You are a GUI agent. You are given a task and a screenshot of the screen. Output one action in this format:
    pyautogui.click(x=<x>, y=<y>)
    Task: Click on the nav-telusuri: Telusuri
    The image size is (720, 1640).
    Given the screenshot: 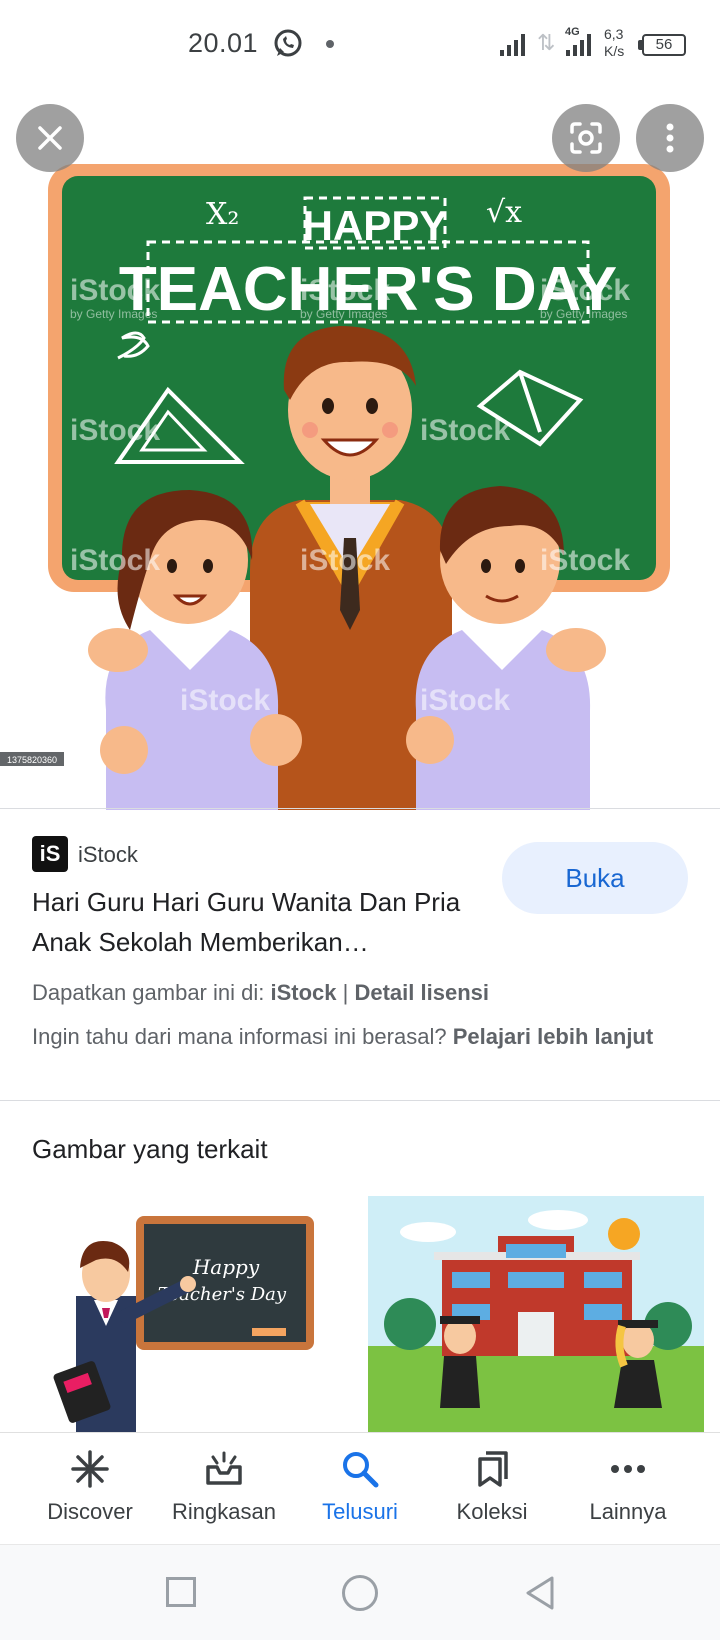 What is the action you would take?
    pyautogui.click(x=360, y=1489)
    